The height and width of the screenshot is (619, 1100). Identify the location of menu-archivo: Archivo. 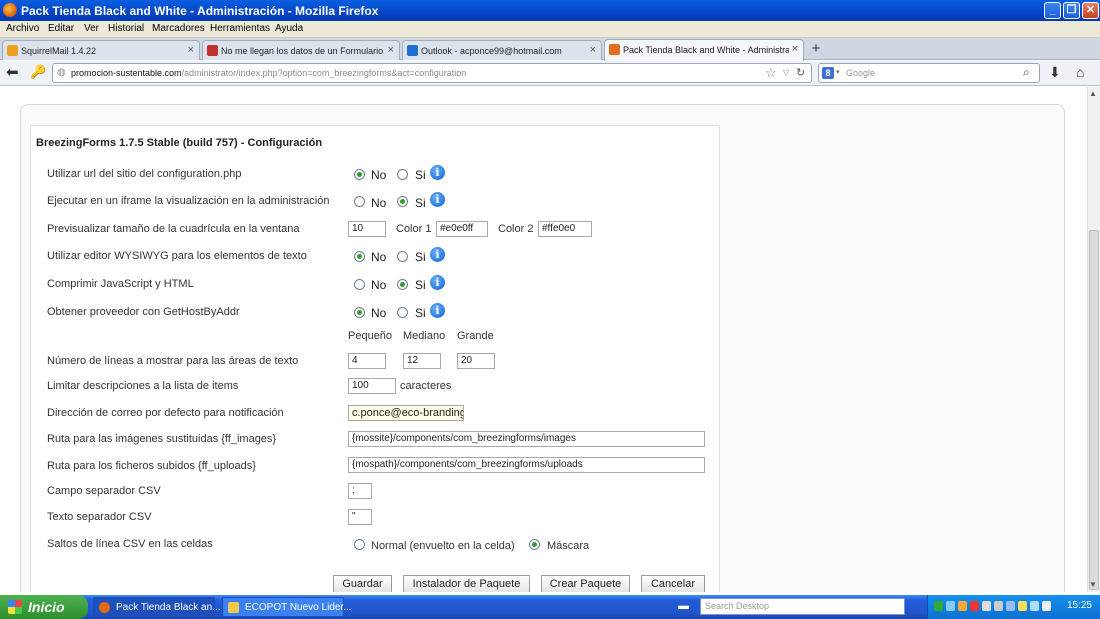
(22, 28).